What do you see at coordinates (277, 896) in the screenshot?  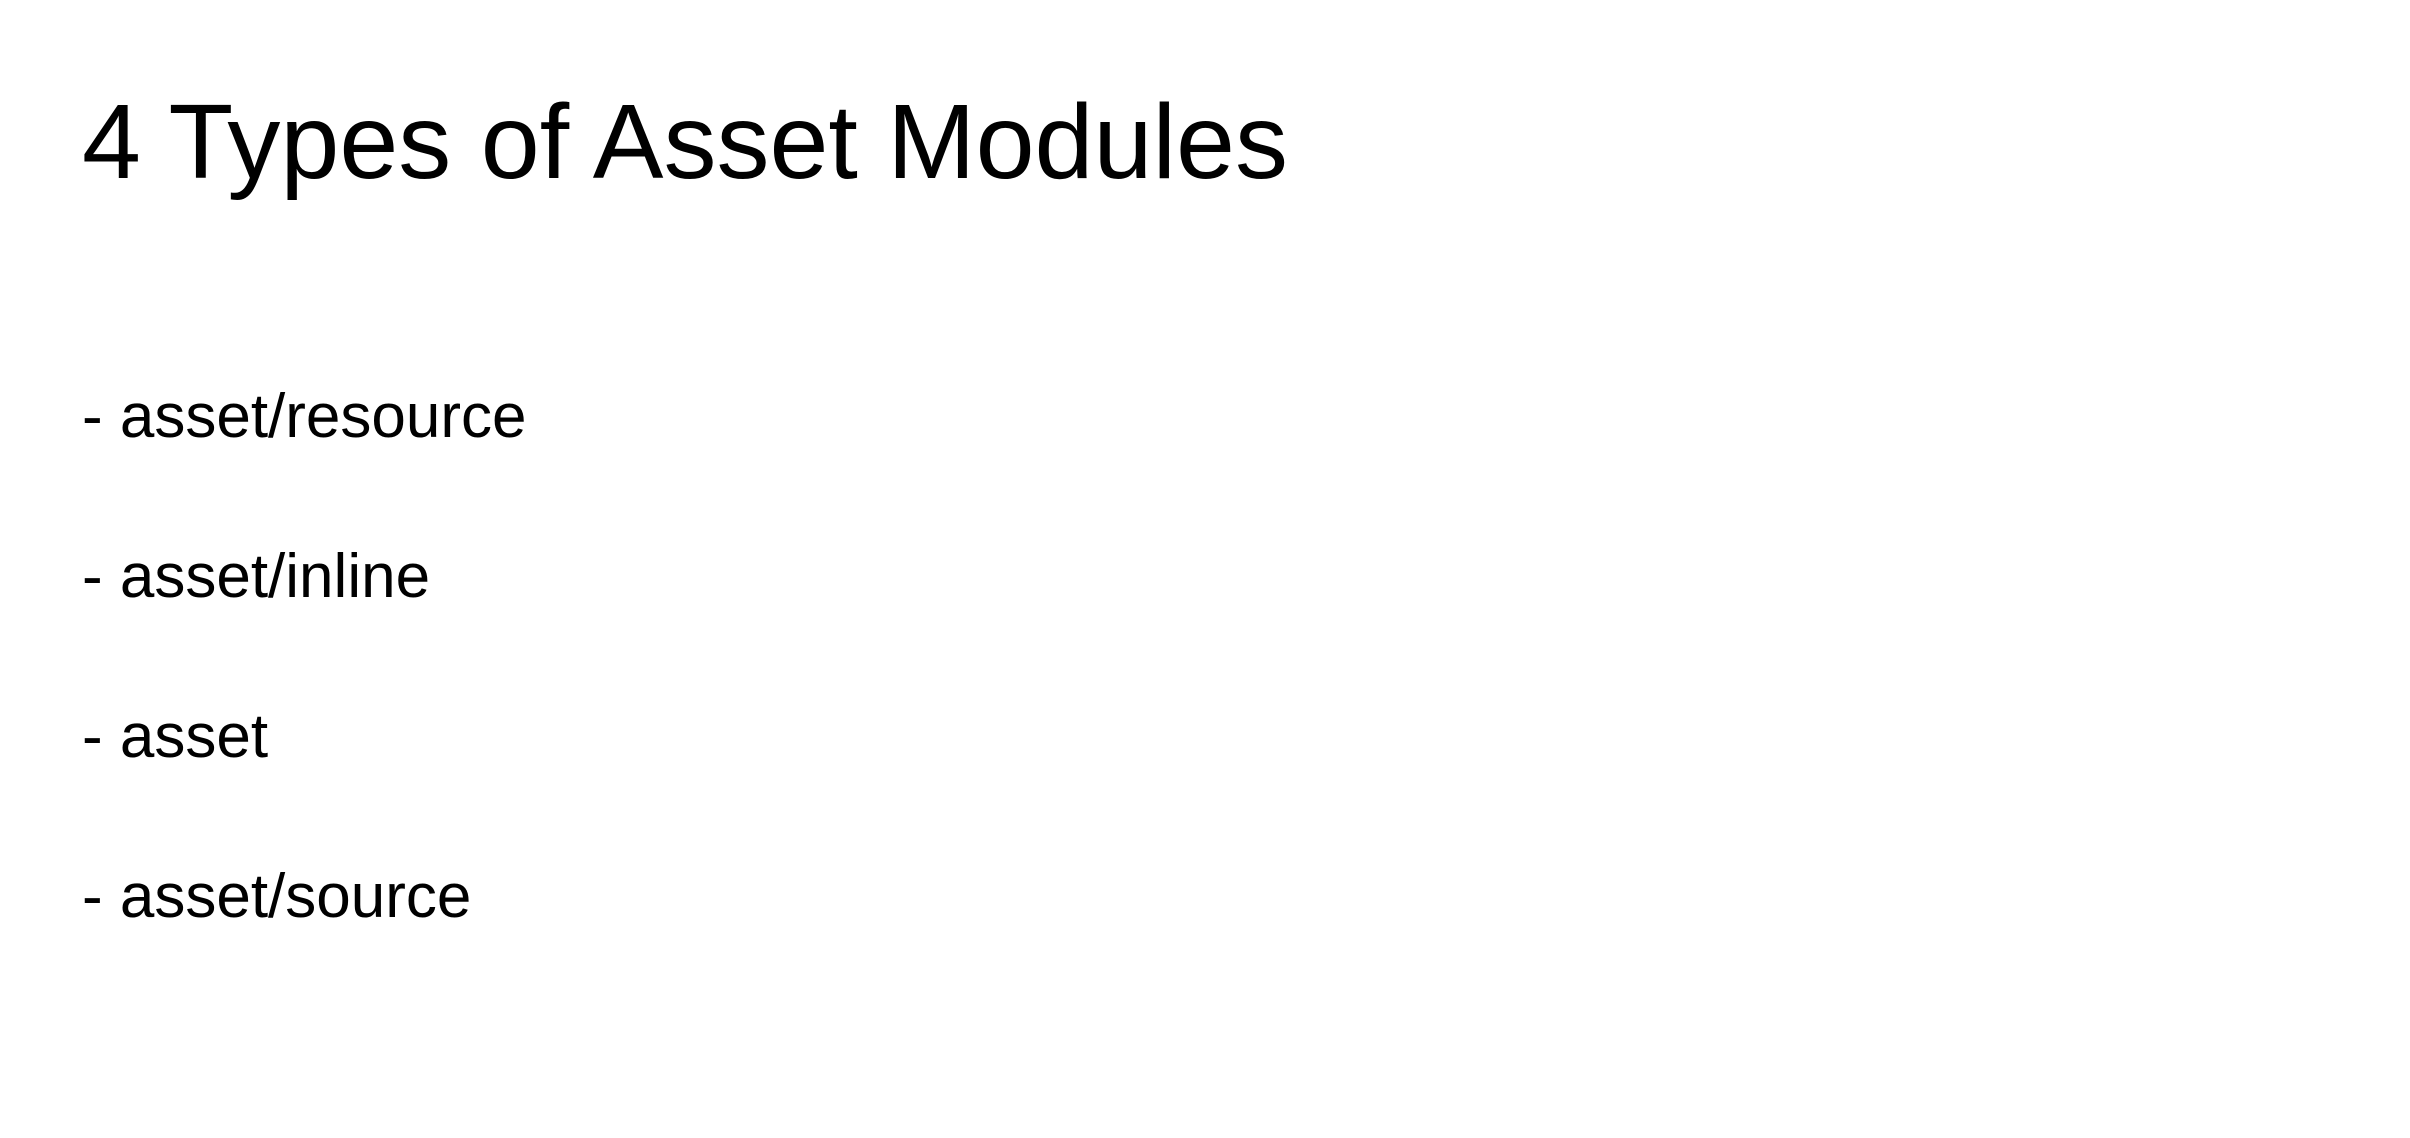 I see `list-item: - asset/source` at bounding box center [277, 896].